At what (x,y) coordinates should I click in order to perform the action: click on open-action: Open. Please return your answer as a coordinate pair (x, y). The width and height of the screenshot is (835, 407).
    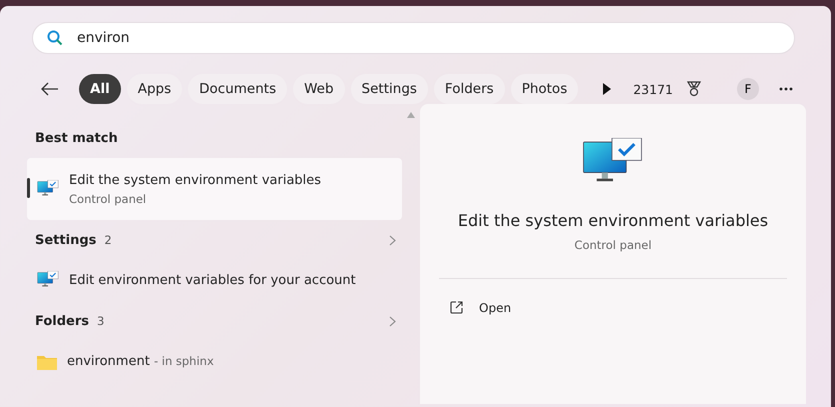
    Looking at the image, I should click on (481, 307).